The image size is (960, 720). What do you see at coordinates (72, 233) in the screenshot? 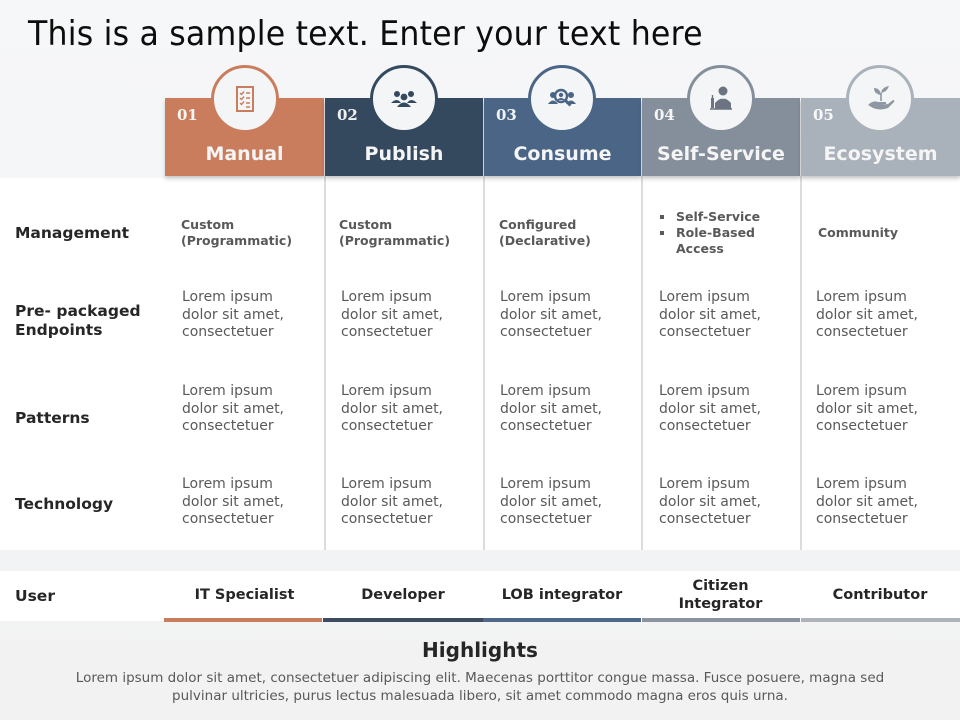
I see `row-label-management: Management` at bounding box center [72, 233].